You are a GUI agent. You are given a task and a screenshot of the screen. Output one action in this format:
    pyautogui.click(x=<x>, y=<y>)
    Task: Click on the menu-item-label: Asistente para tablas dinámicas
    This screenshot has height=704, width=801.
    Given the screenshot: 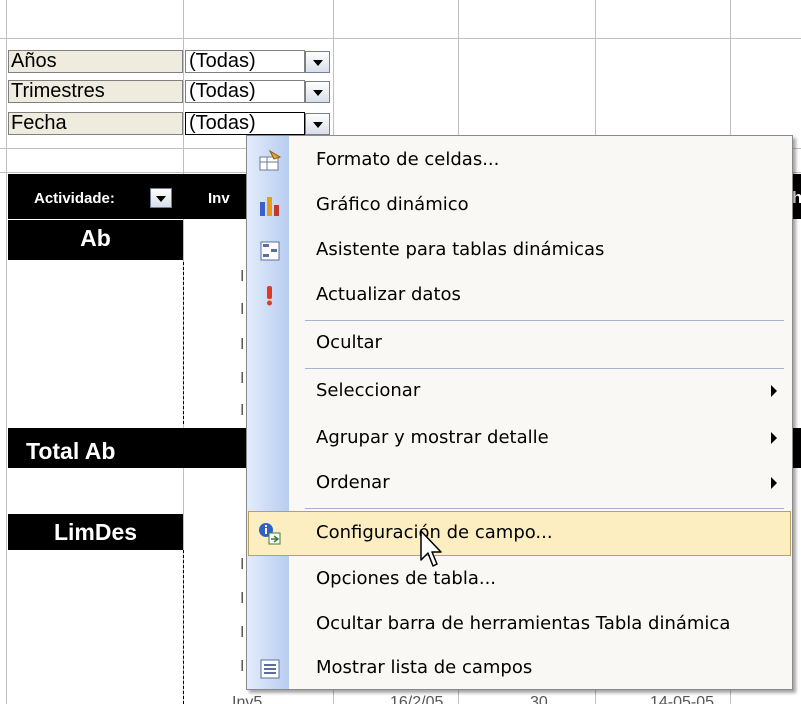 What is the action you would take?
    pyautogui.click(x=460, y=249)
    